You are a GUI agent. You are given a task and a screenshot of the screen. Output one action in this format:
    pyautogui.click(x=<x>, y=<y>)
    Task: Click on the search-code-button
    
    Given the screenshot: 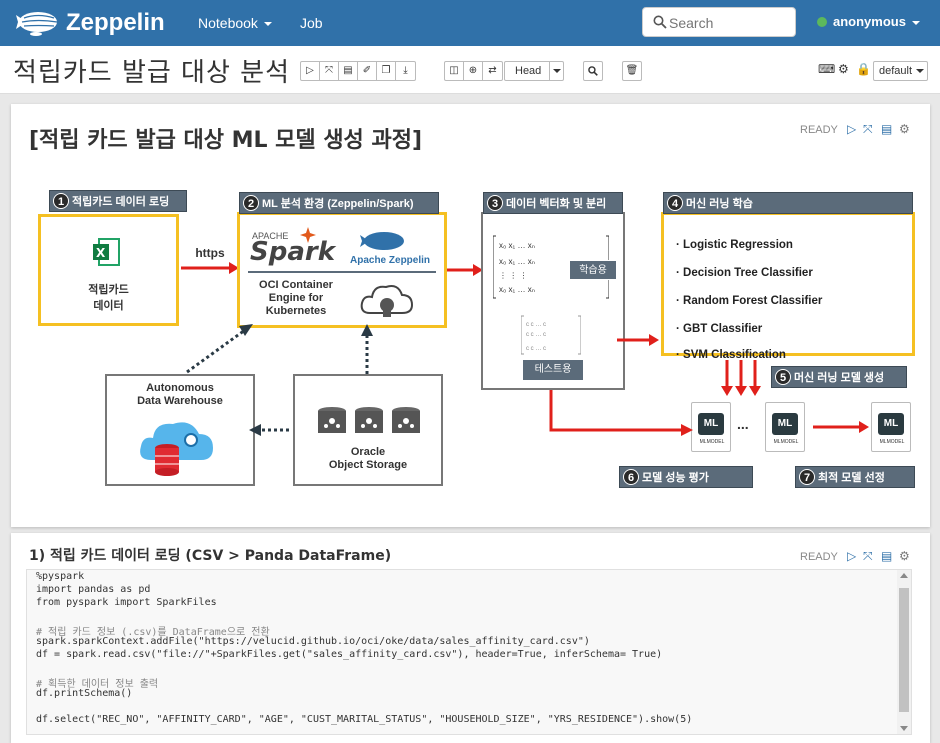 What is the action you would take?
    pyautogui.click(x=593, y=71)
    